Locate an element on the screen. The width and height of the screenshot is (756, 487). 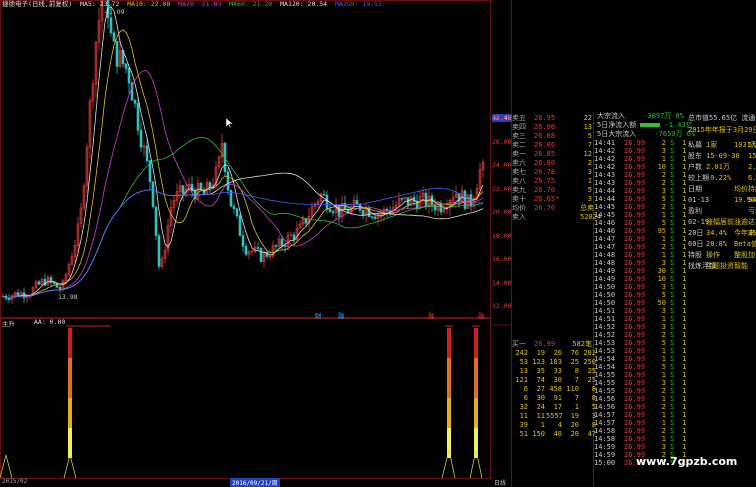
queue-row: 242 19 26 76 202 is located at coordinates (554, 353).